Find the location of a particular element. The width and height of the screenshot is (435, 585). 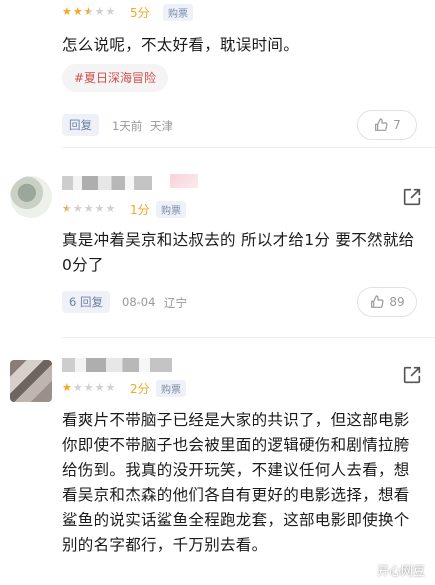

review-location: 天津 is located at coordinates (161, 126).